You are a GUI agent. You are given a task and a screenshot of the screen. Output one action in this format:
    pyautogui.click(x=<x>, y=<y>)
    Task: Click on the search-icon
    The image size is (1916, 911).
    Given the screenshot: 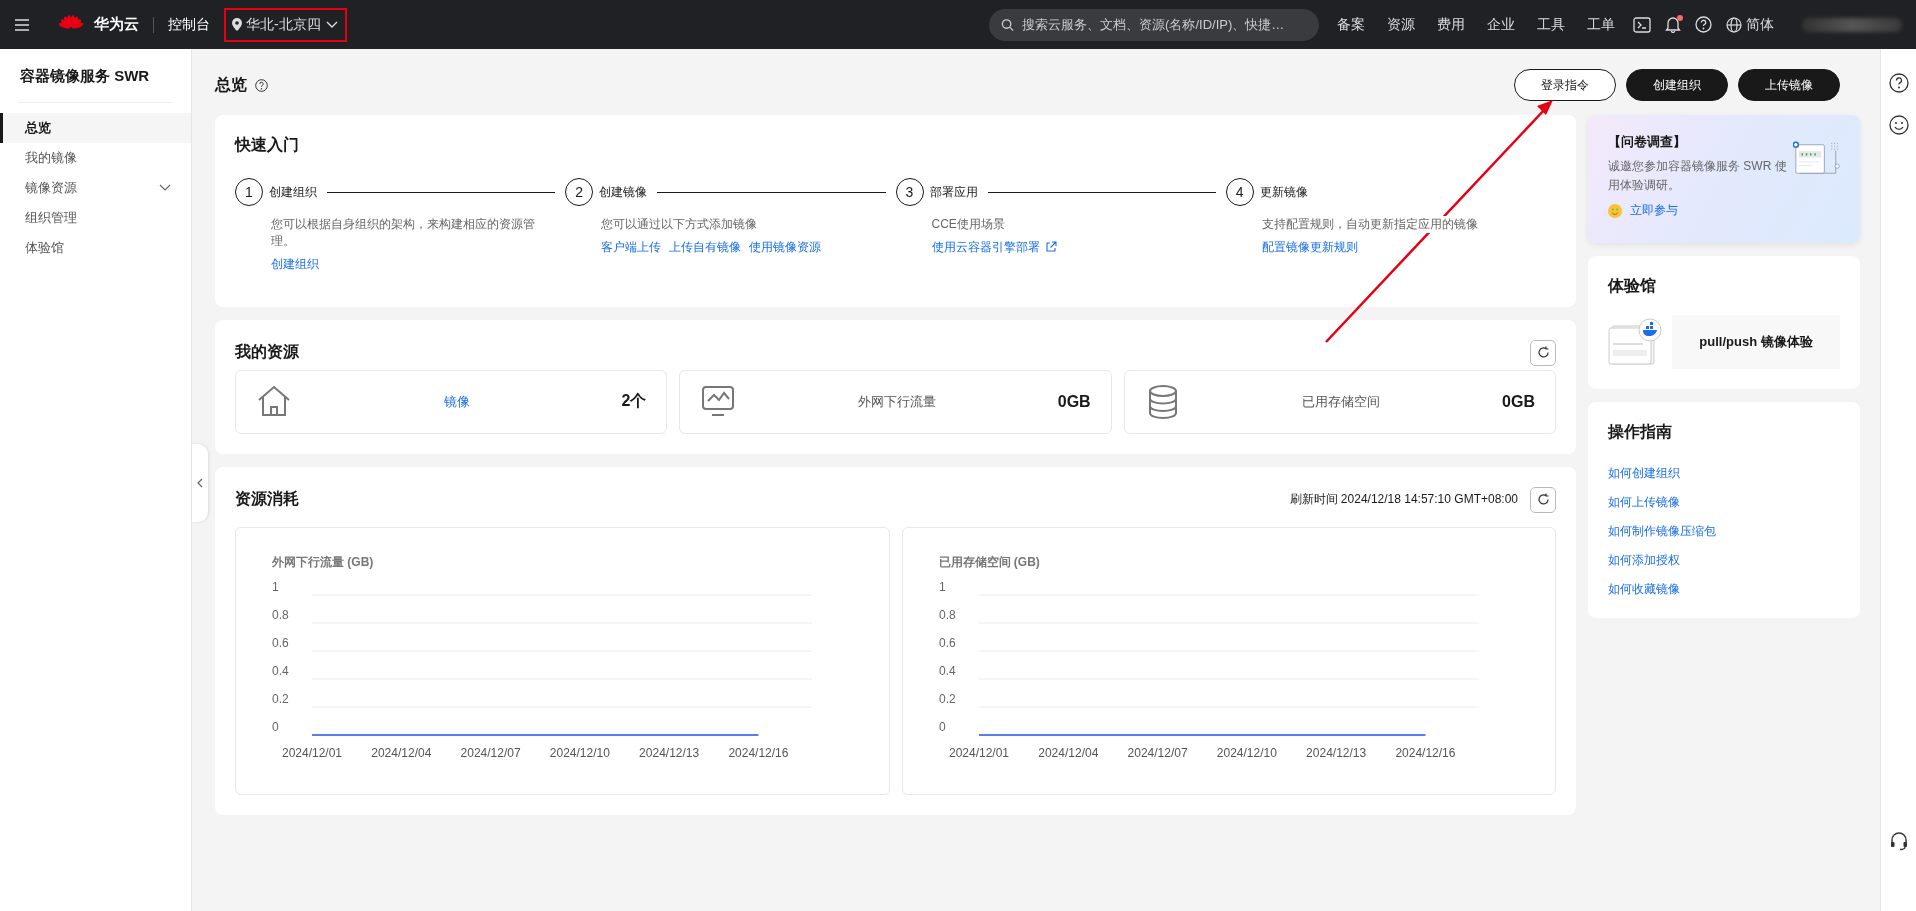 What is the action you would take?
    pyautogui.click(x=1008, y=24)
    